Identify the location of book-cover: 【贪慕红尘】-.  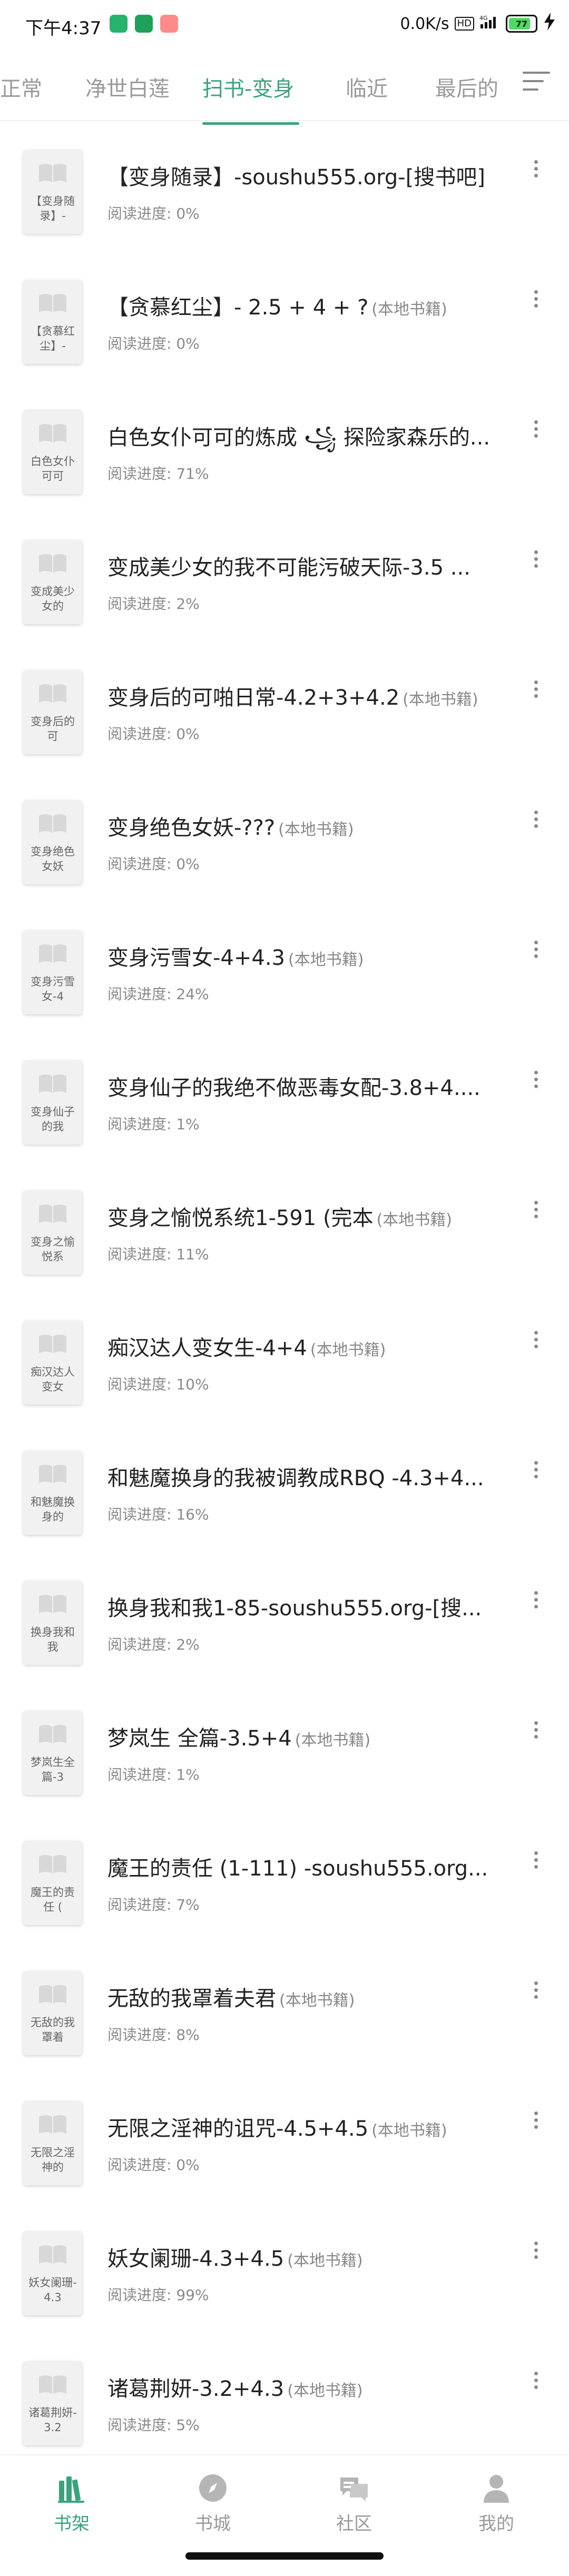
(53, 322).